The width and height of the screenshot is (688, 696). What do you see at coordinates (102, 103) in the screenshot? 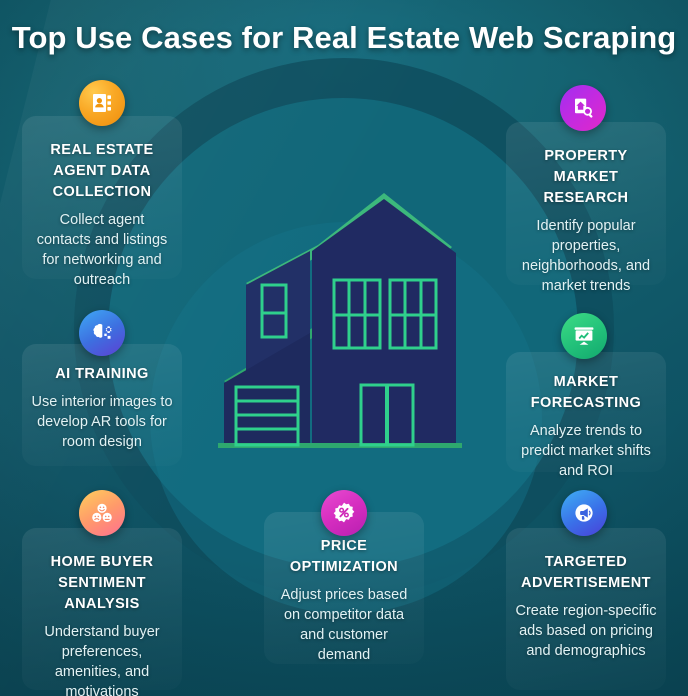
I see `address-book-icon` at bounding box center [102, 103].